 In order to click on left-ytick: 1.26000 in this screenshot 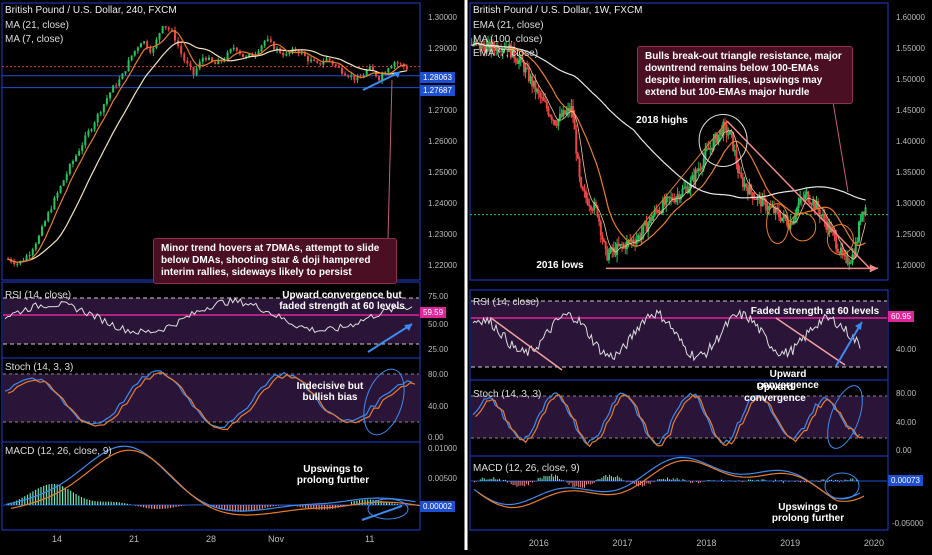, I will do `click(442, 141)`.